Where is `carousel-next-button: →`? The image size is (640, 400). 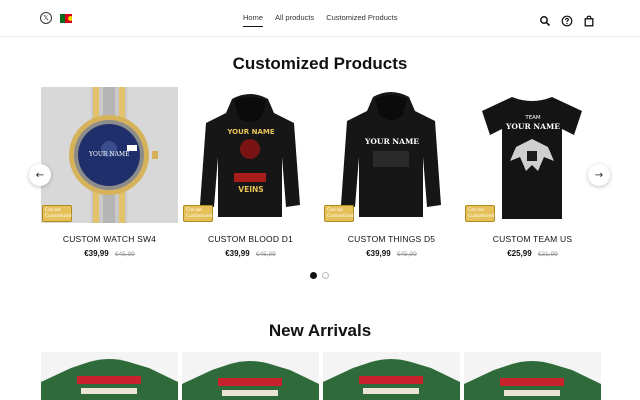
carousel-next-button: → is located at coordinates (599, 175).